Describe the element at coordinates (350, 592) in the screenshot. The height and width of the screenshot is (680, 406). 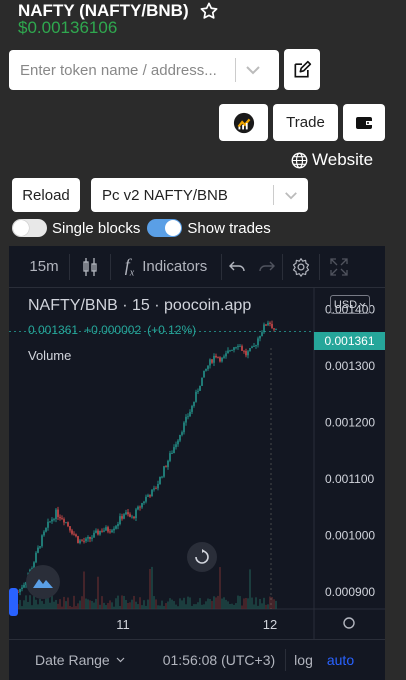
I see `price-tick-label: 0.000900` at that location.